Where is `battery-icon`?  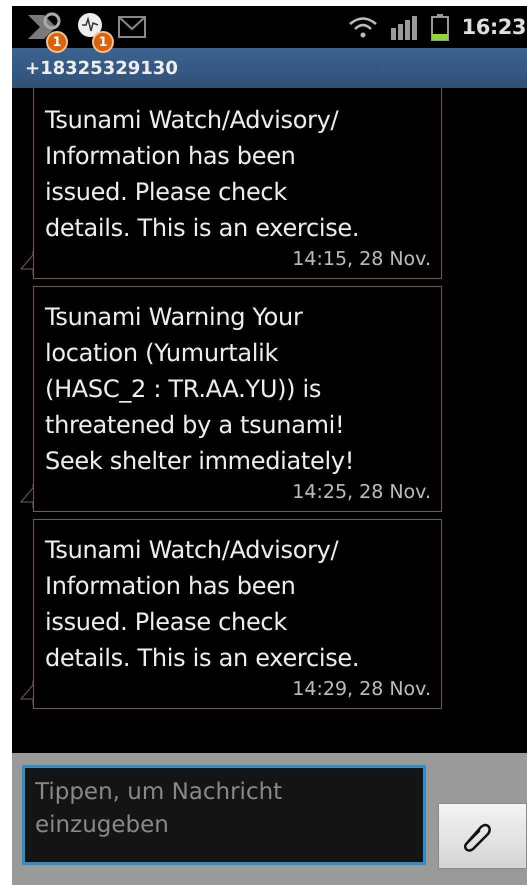
battery-icon is located at coordinates (440, 27).